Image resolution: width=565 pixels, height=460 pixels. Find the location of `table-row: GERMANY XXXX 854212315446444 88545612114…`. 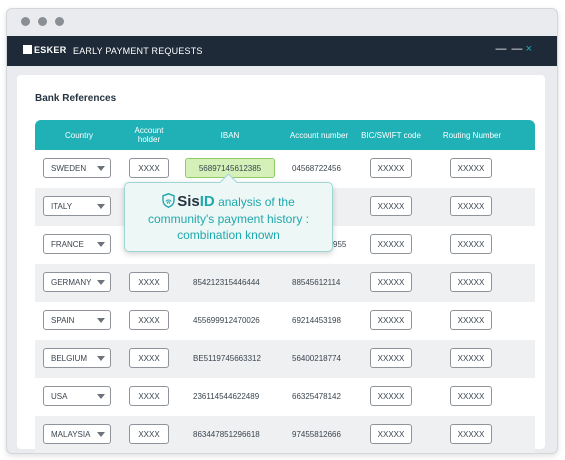

table-row: GERMANY XXXX 854212315446444 88545612114… is located at coordinates (285, 283).